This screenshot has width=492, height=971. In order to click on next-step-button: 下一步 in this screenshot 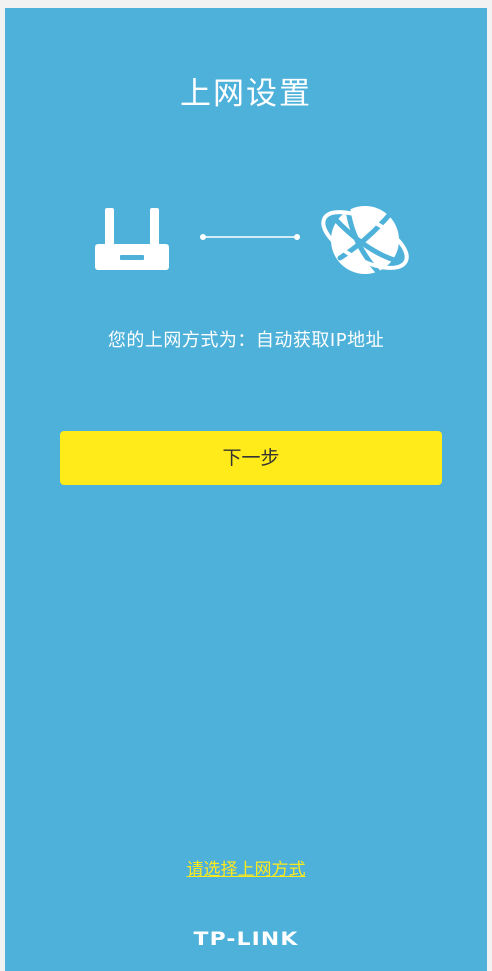, I will do `click(251, 458)`.